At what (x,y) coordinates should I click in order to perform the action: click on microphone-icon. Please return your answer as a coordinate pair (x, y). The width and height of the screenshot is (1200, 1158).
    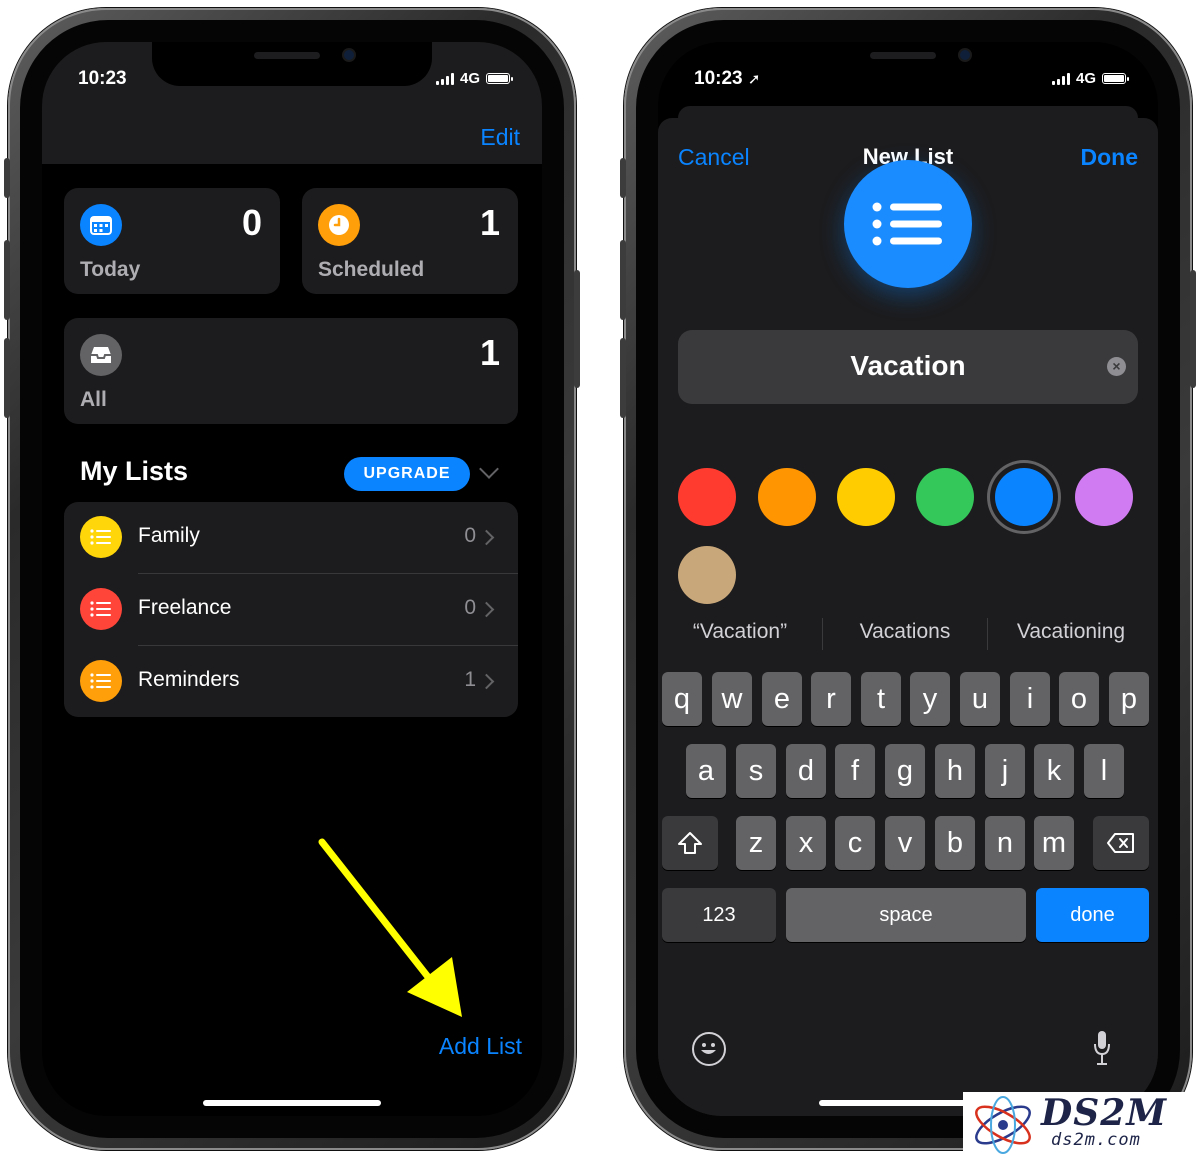
    Looking at the image, I should click on (1102, 1048).